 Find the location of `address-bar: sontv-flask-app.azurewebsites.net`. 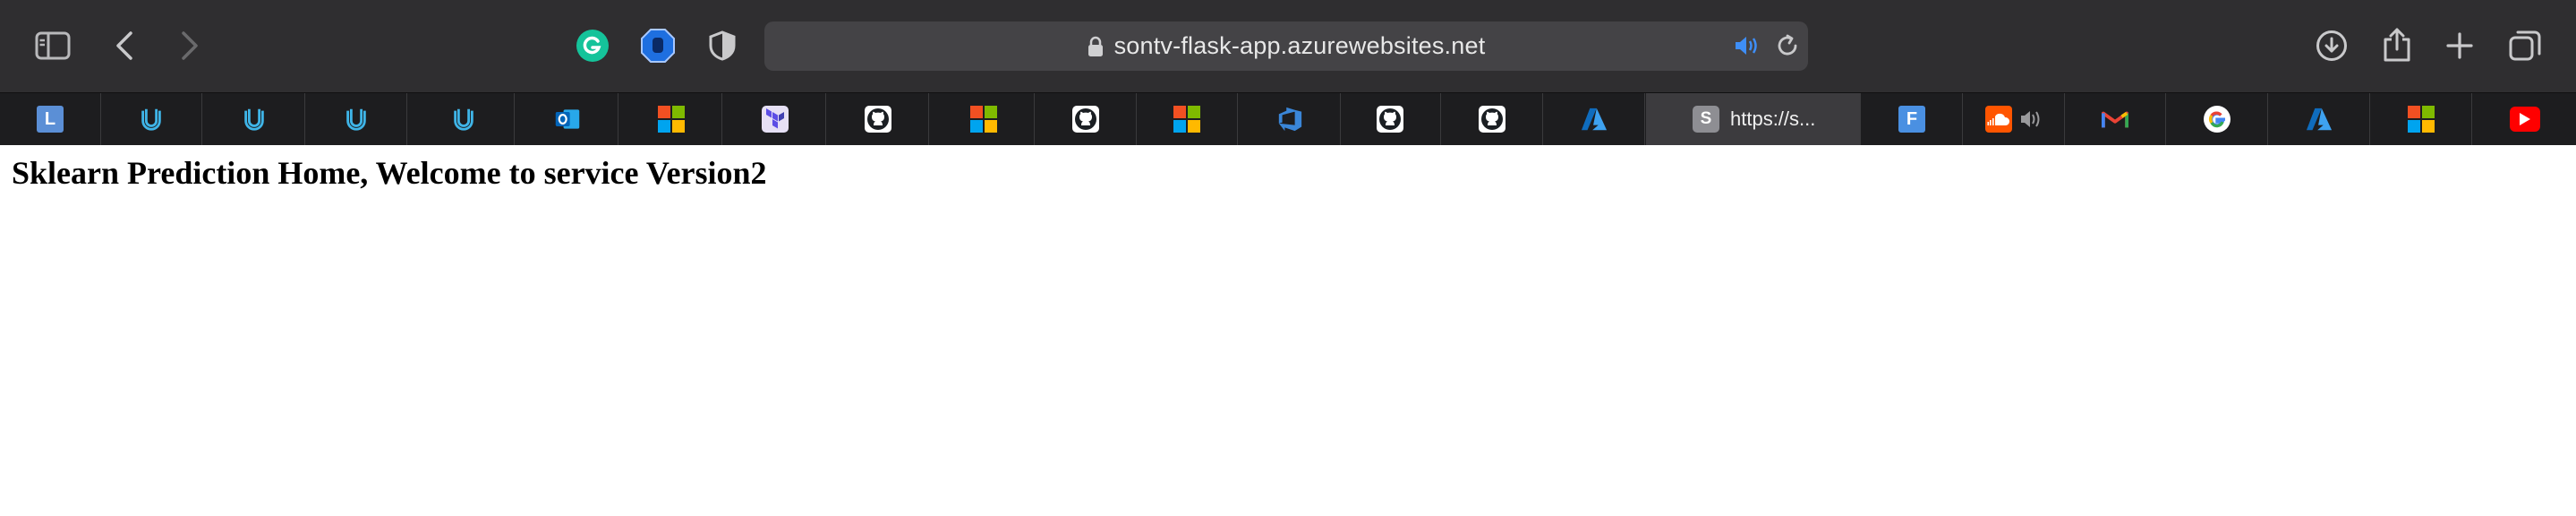

address-bar: sontv-flask-app.azurewebsites.net is located at coordinates (1286, 46).